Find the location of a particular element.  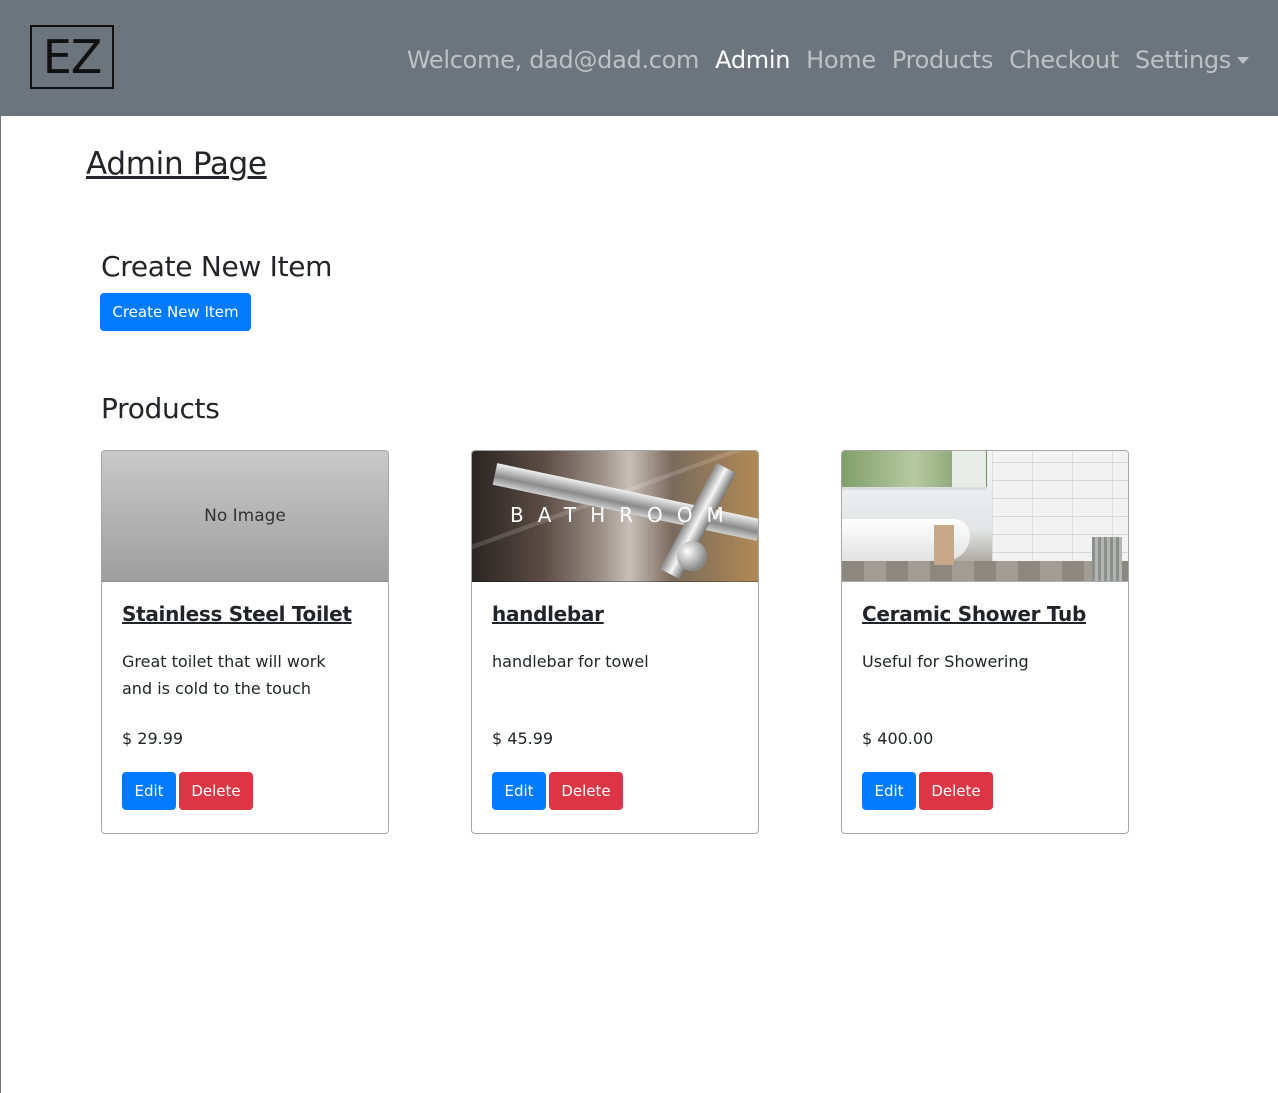

nav-products-link: Products is located at coordinates (942, 60).